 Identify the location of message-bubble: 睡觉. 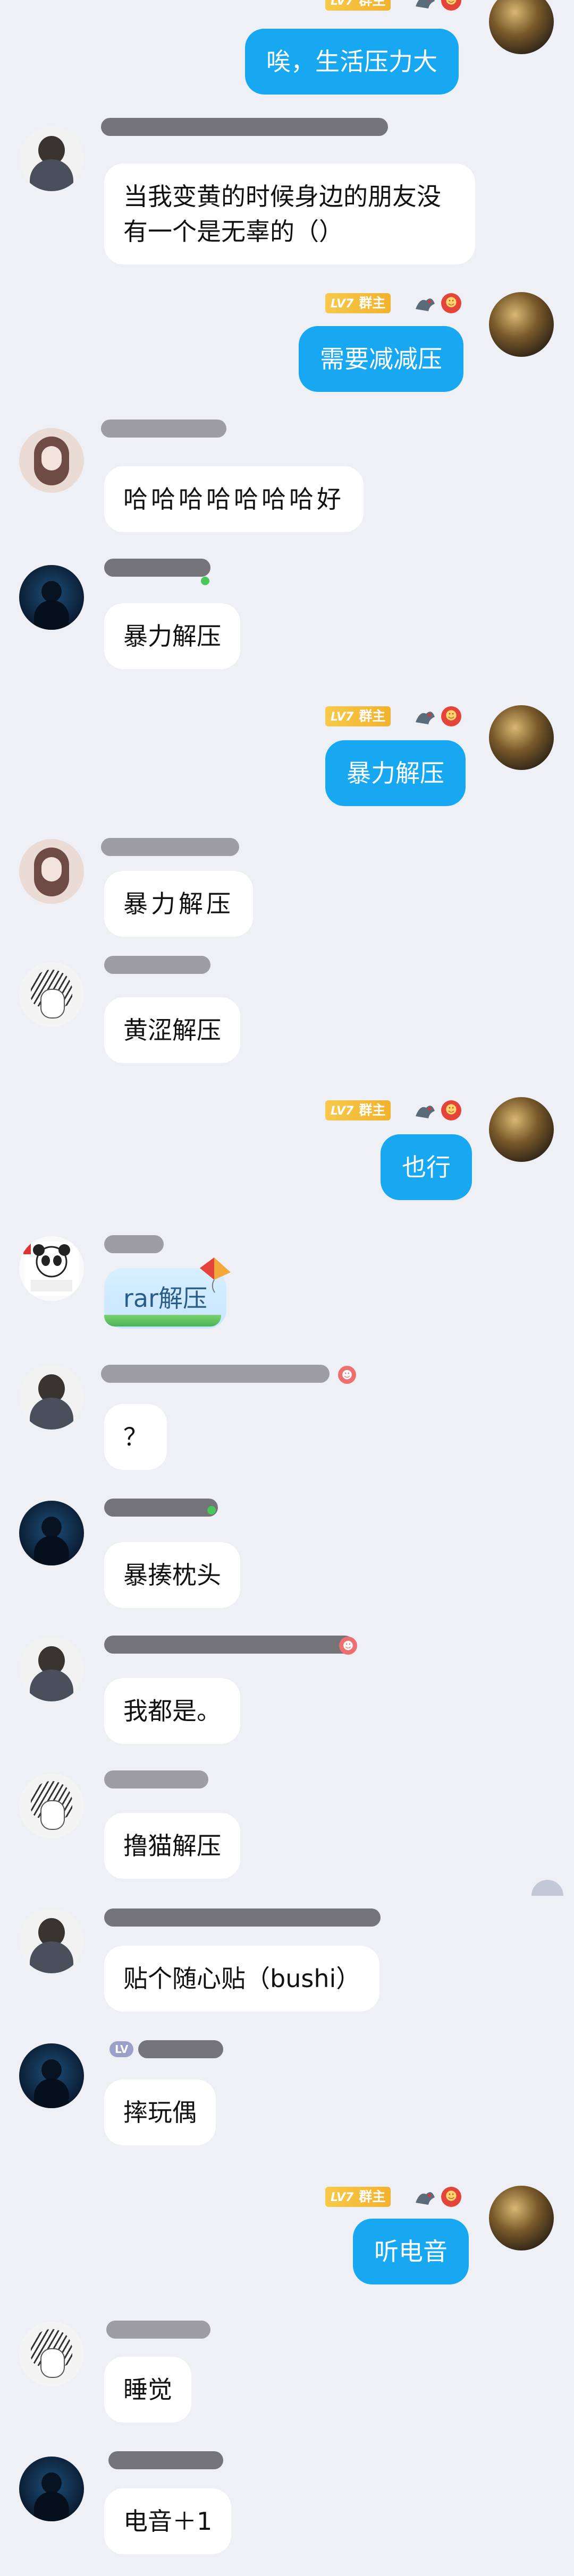
(147, 2390).